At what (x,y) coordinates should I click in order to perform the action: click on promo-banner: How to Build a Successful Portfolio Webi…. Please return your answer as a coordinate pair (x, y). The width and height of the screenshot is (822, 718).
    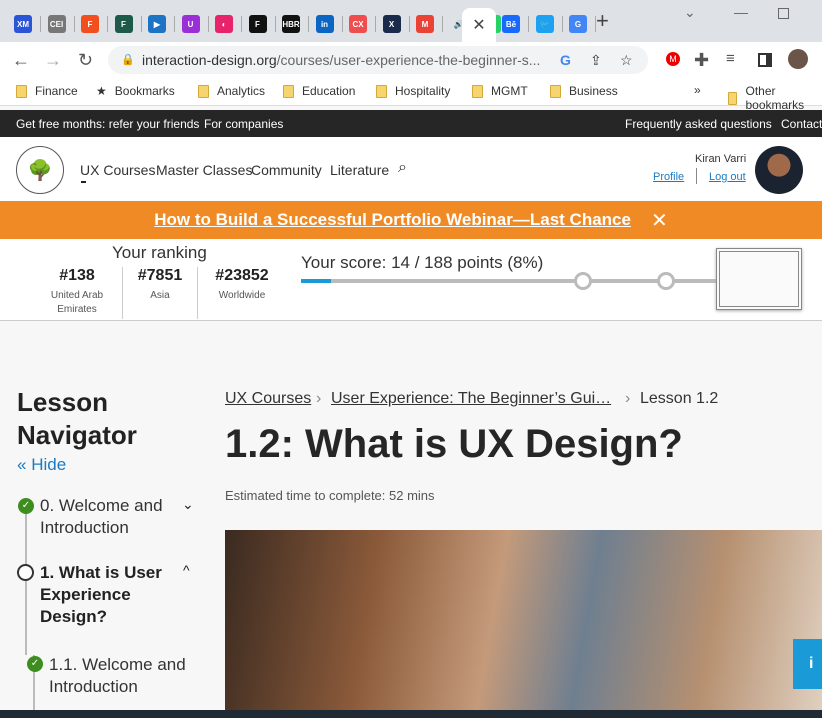
    Looking at the image, I should click on (411, 220).